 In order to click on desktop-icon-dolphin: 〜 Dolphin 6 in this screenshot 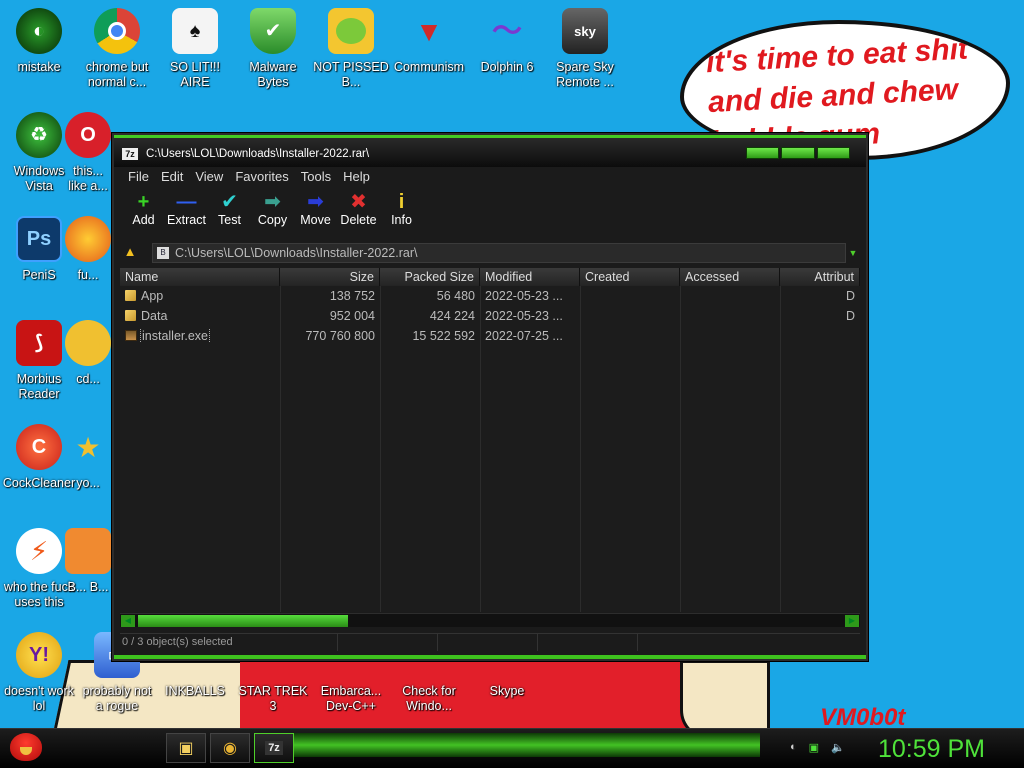, I will do `click(507, 41)`.